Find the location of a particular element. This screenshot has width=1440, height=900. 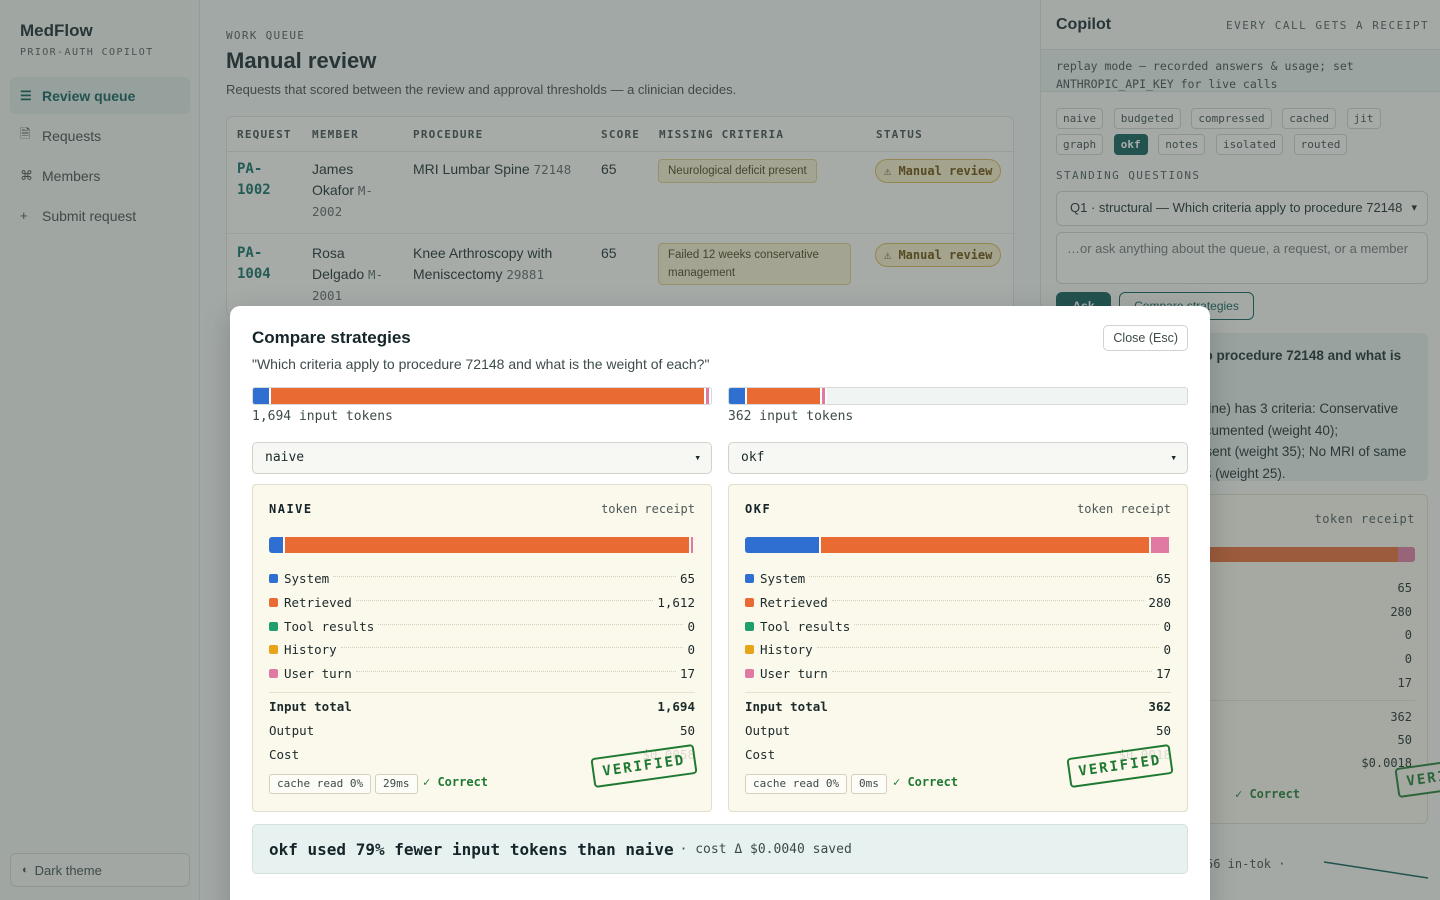

input-tokens-label: 362 input tokens is located at coordinates (791, 416).